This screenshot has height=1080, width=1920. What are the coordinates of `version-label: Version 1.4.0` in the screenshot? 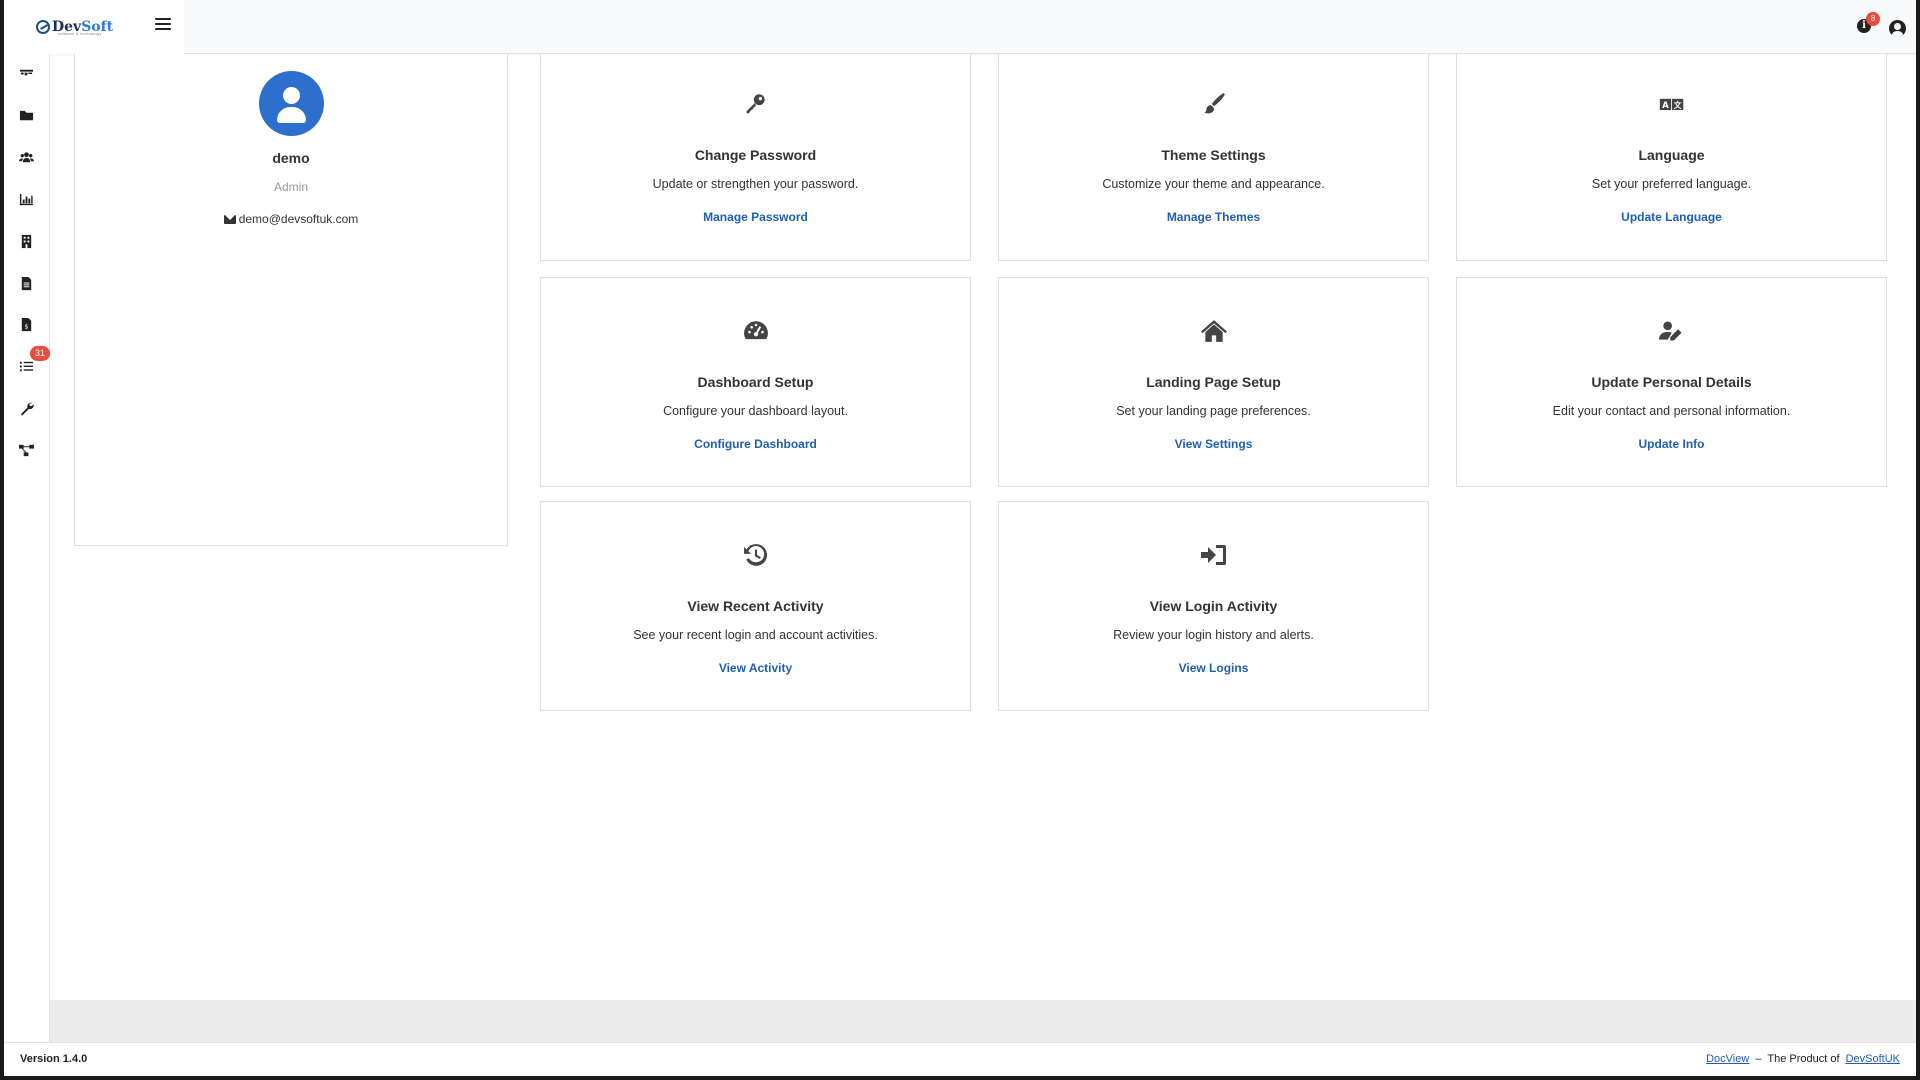 It's located at (54, 1059).